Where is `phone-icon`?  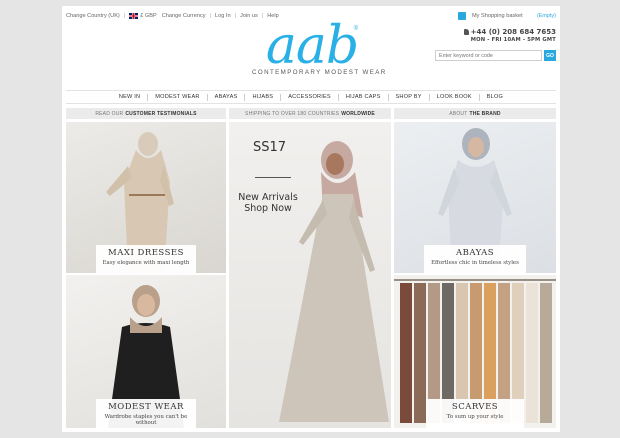
phone-icon is located at coordinates (466, 32).